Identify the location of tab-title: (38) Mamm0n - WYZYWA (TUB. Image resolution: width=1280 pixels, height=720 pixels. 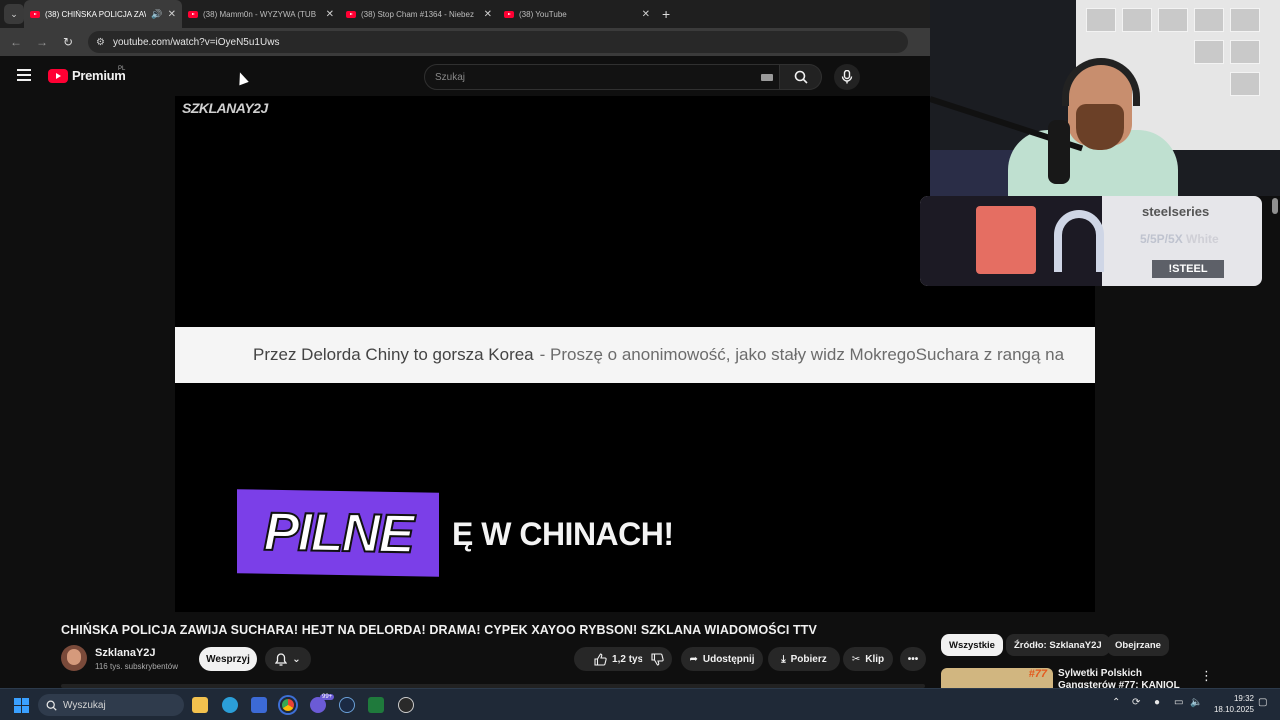
(260, 14).